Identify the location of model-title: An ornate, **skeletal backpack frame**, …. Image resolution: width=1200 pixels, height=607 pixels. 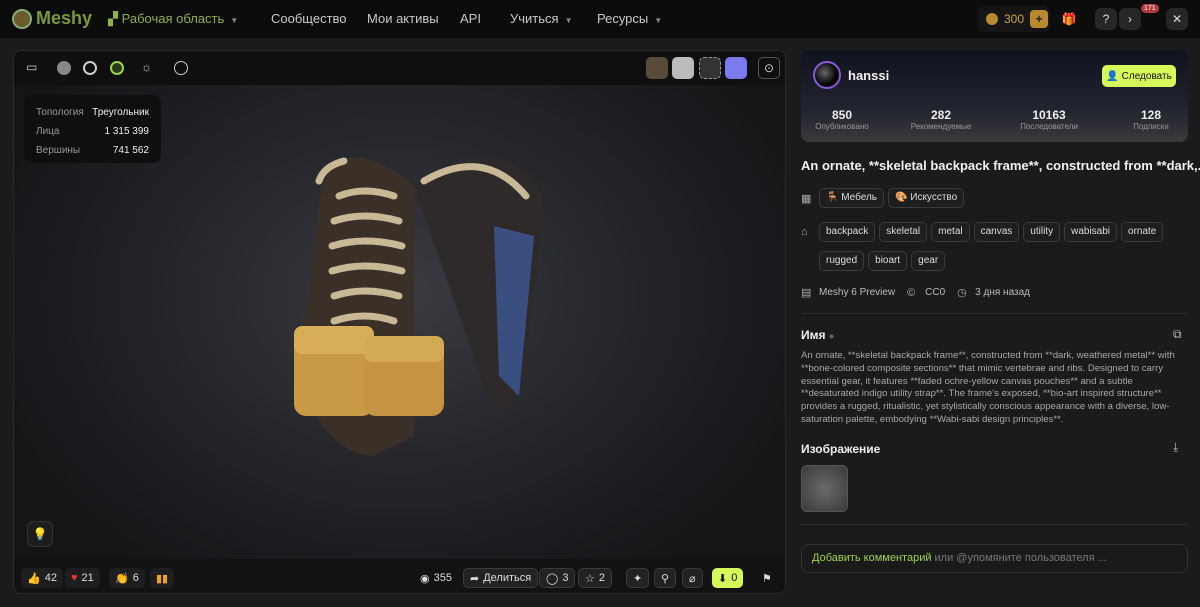
(1000, 165).